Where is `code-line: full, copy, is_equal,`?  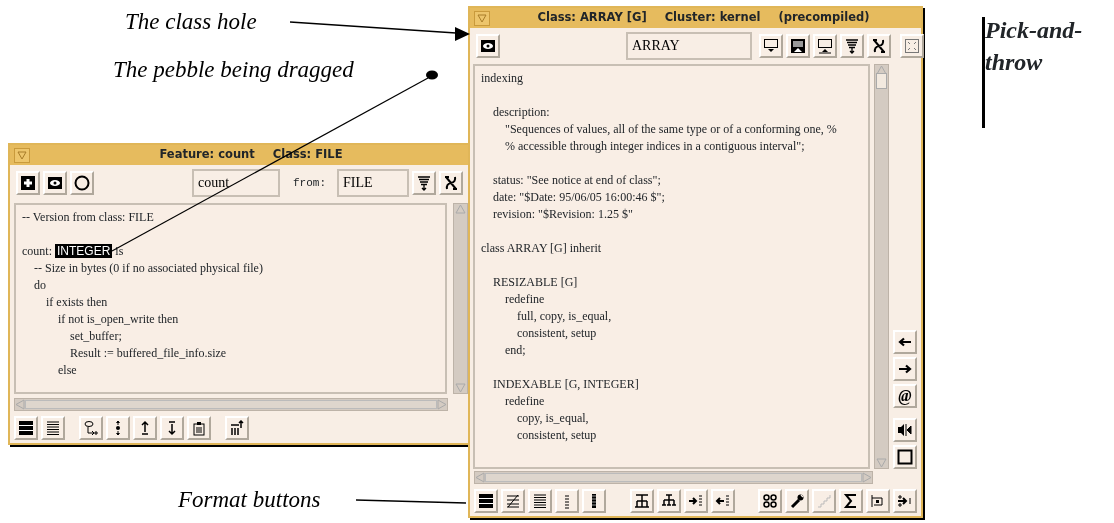
code-line: full, copy, is_equal, is located at coordinates (564, 316).